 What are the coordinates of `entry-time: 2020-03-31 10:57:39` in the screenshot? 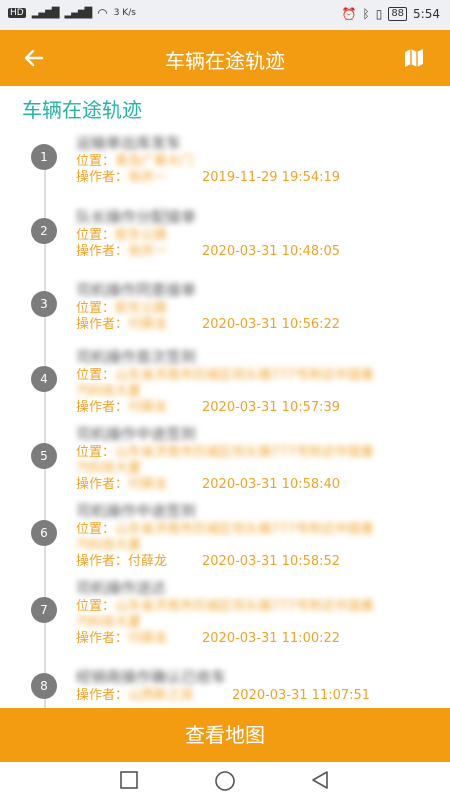 It's located at (271, 407).